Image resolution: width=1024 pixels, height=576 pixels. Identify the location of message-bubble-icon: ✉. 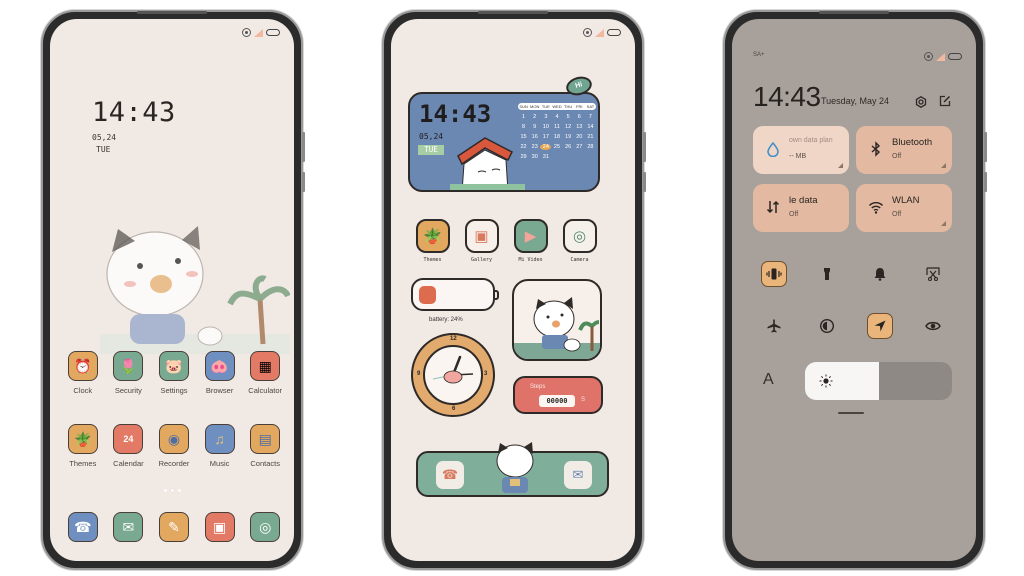
(578, 475).